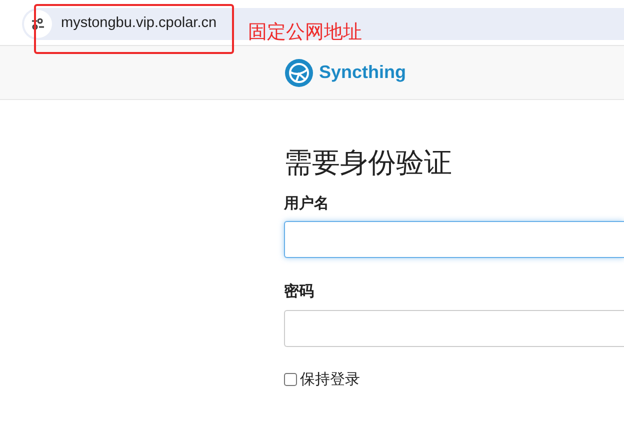  Describe the element at coordinates (330, 379) in the screenshot. I see `remember-label: 保持登录` at that location.